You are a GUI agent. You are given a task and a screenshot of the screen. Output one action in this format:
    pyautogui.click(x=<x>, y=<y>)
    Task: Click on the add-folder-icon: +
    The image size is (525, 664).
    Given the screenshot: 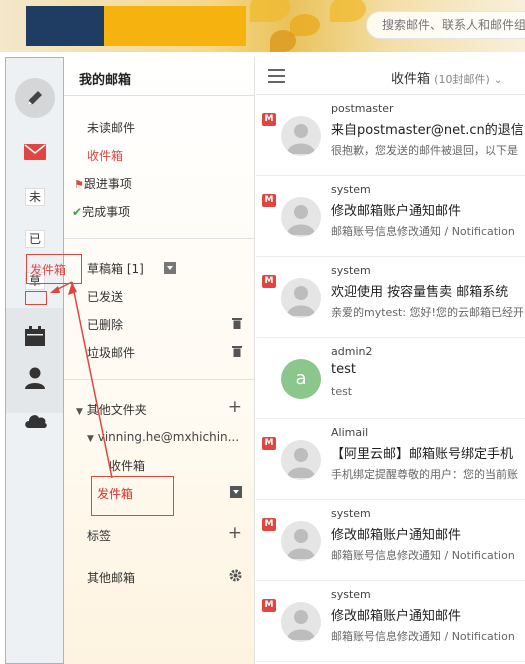 What is the action you would take?
    pyautogui.click(x=235, y=407)
    